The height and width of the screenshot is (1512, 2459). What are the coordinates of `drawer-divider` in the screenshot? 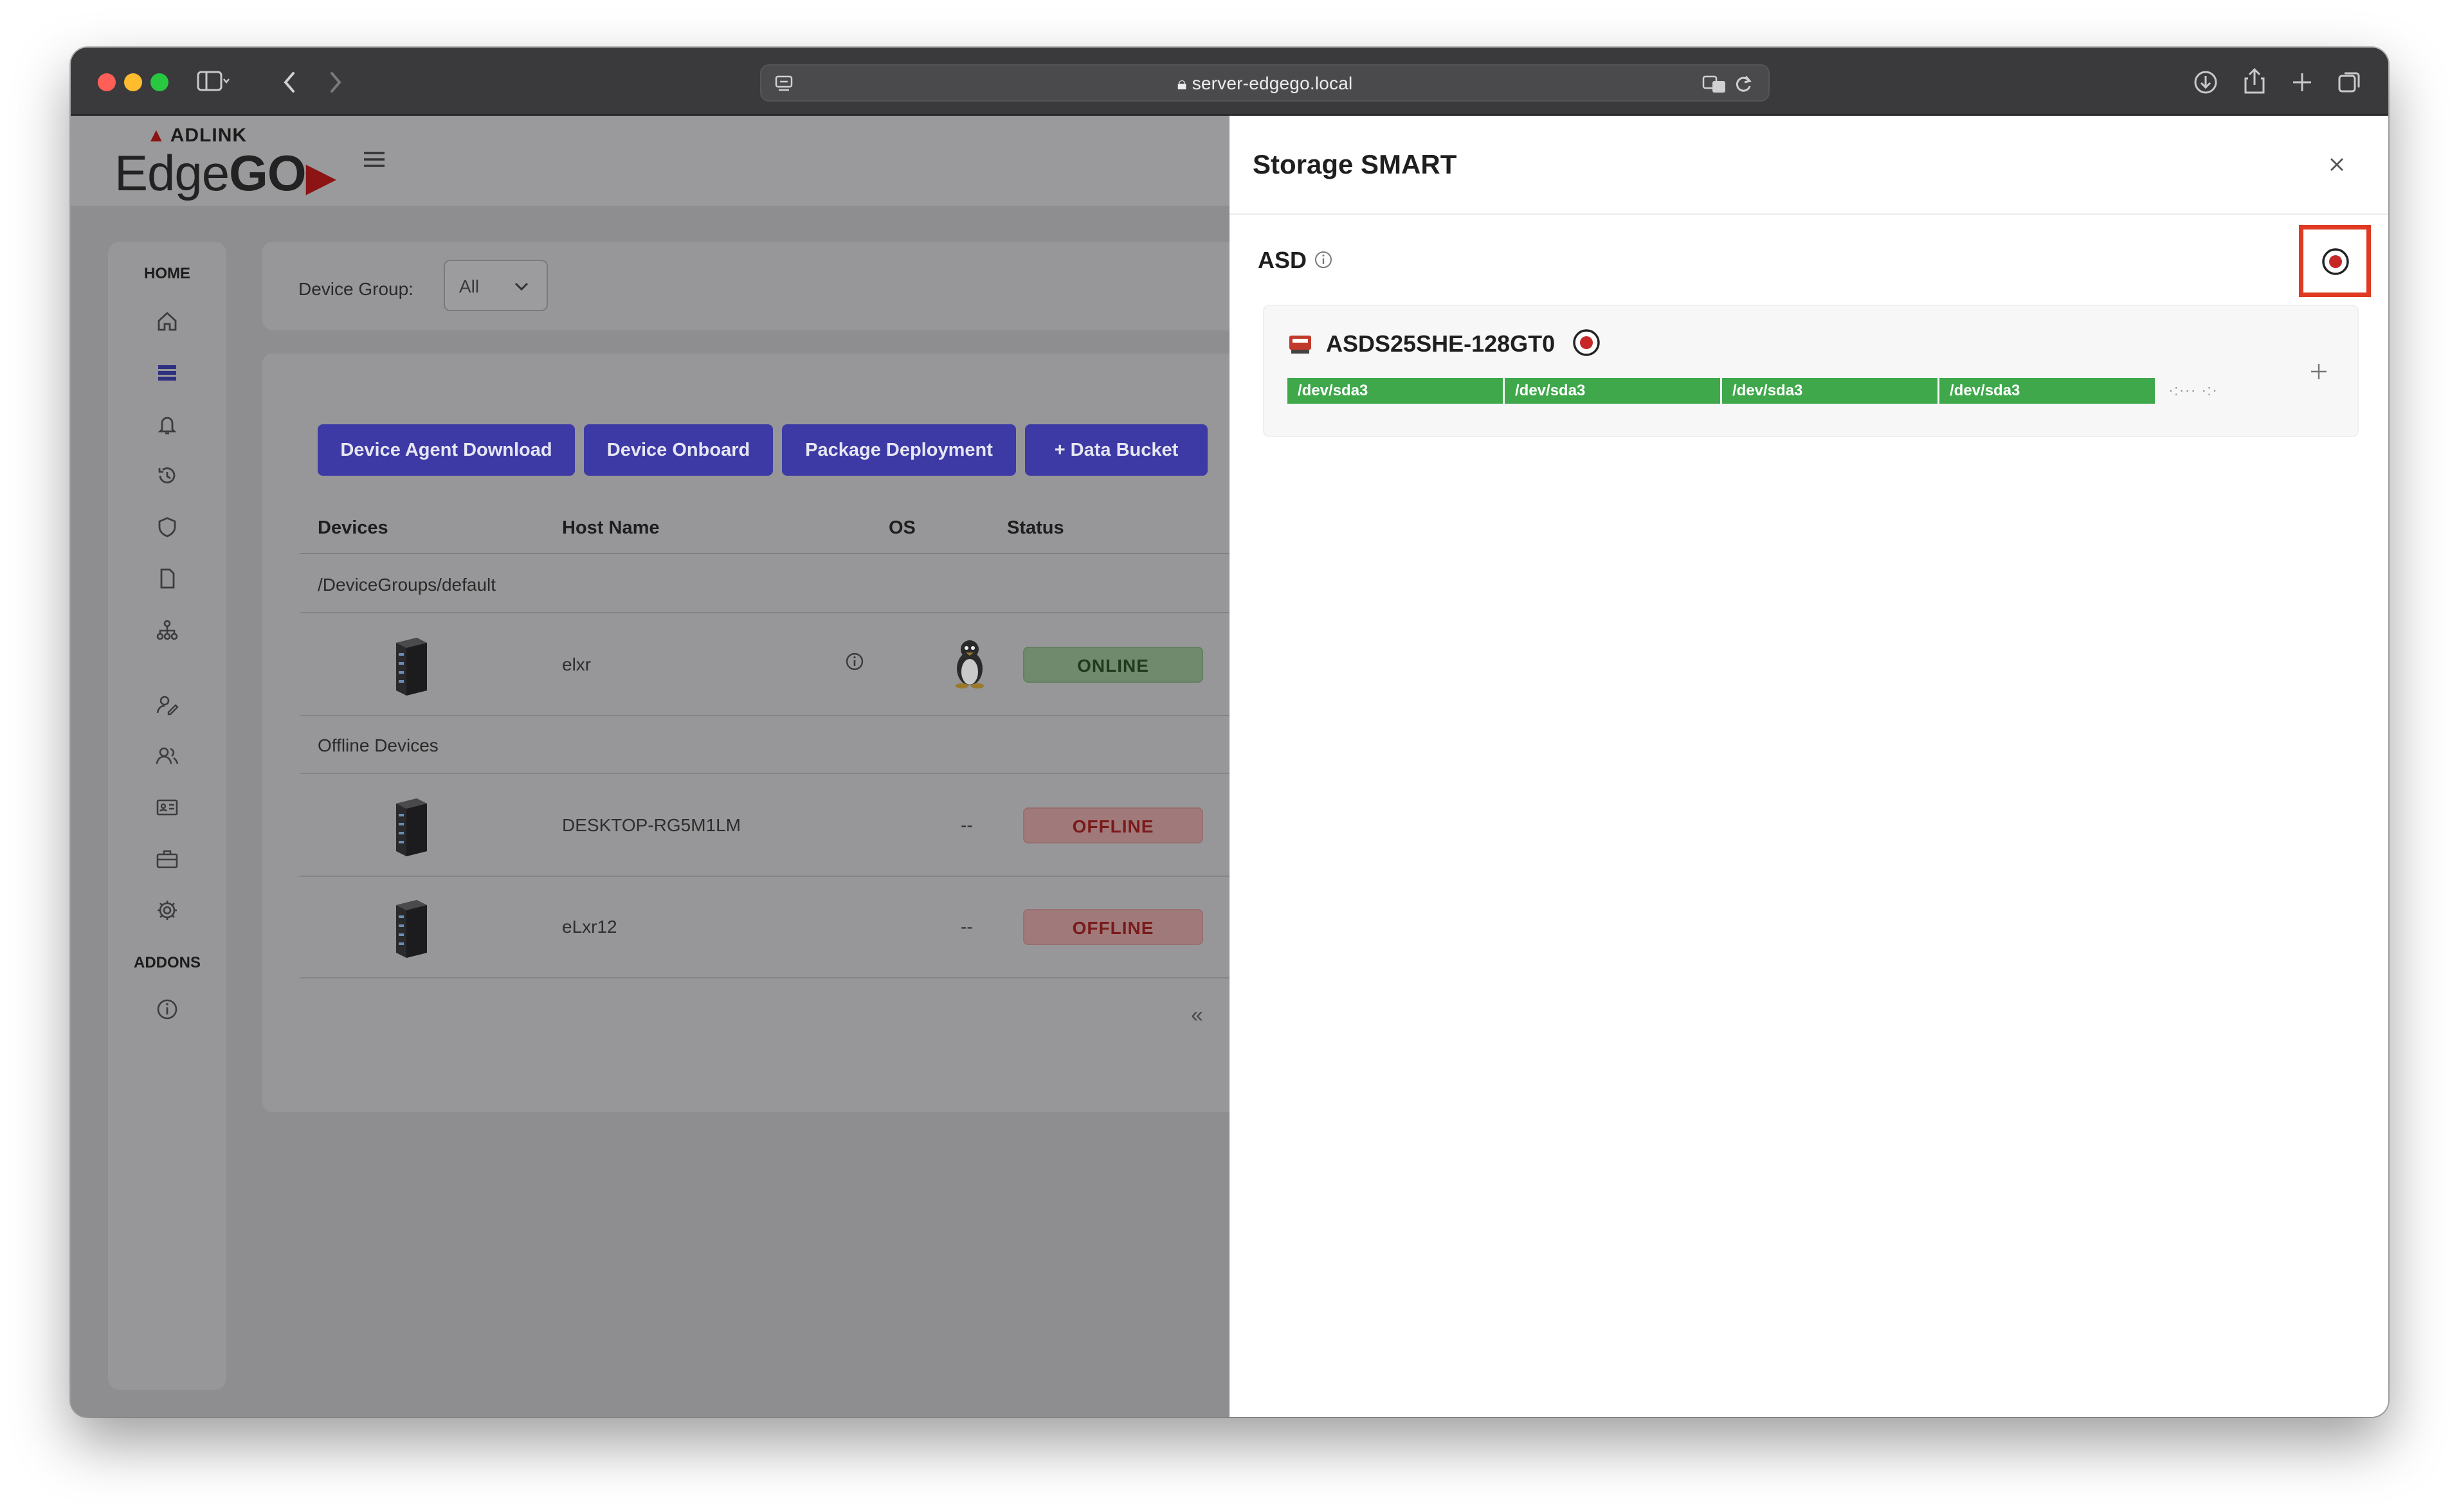 It's located at (1809, 214).